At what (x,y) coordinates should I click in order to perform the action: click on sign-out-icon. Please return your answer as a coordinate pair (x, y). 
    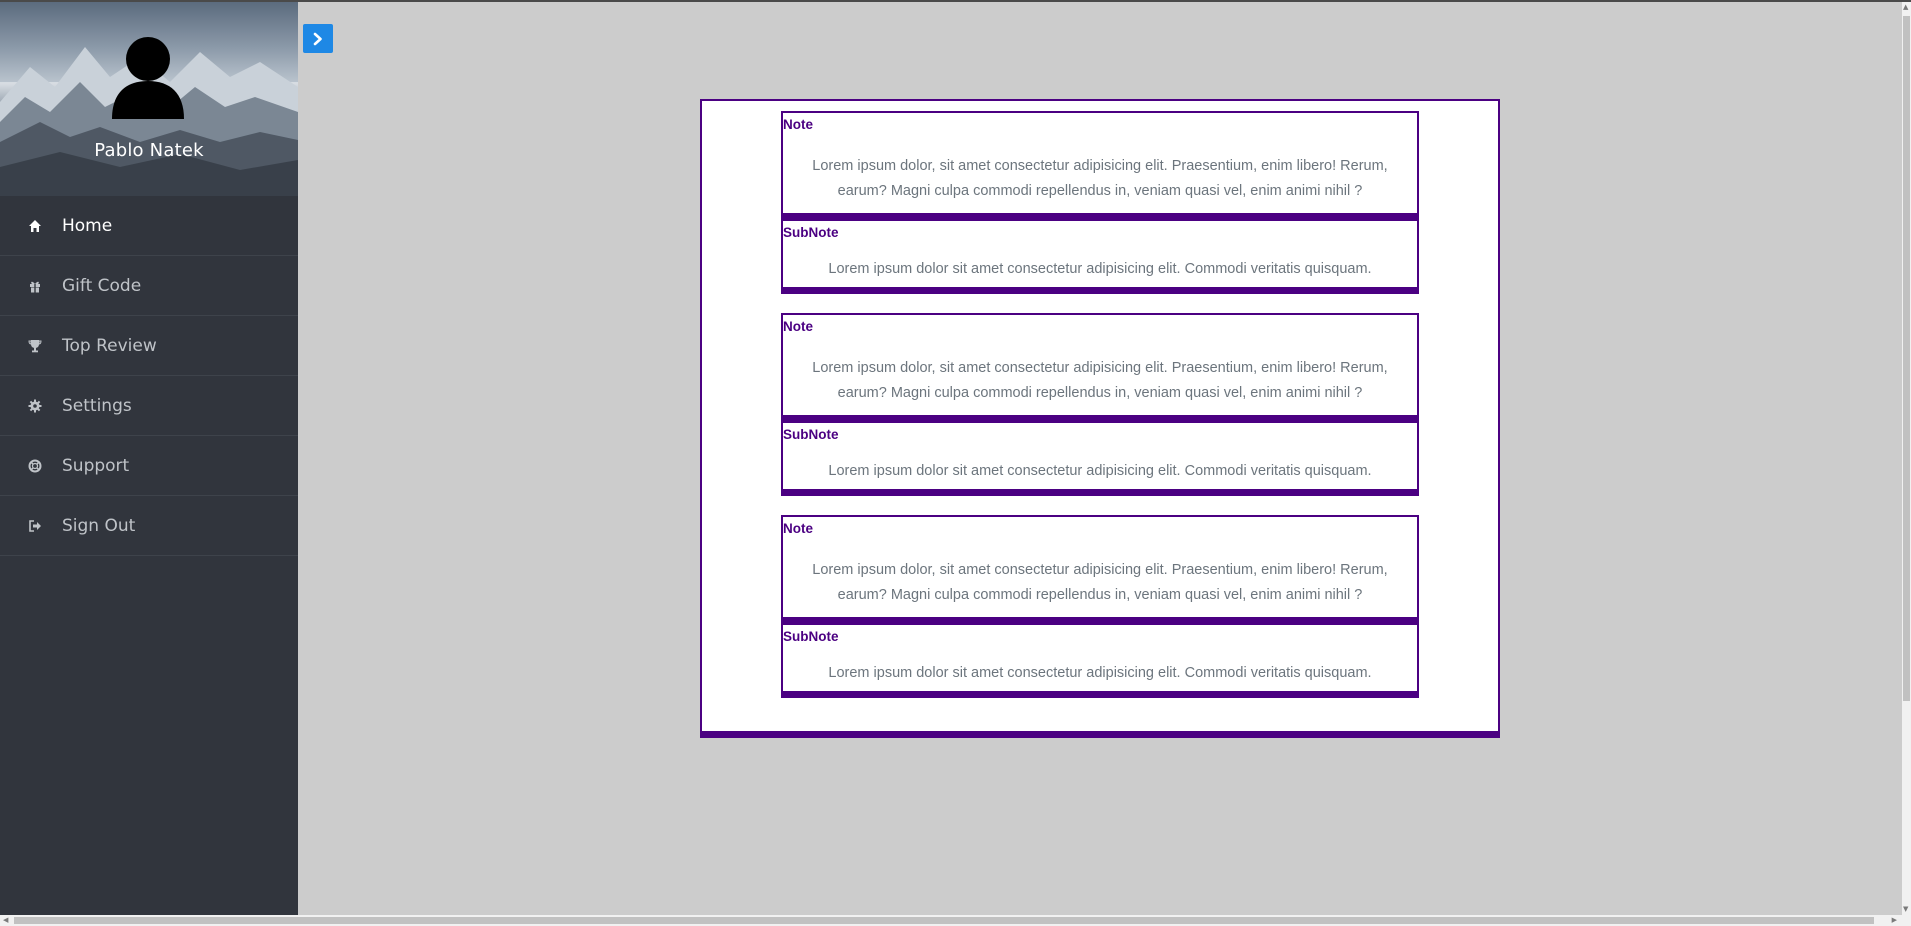
    Looking at the image, I should click on (35, 526).